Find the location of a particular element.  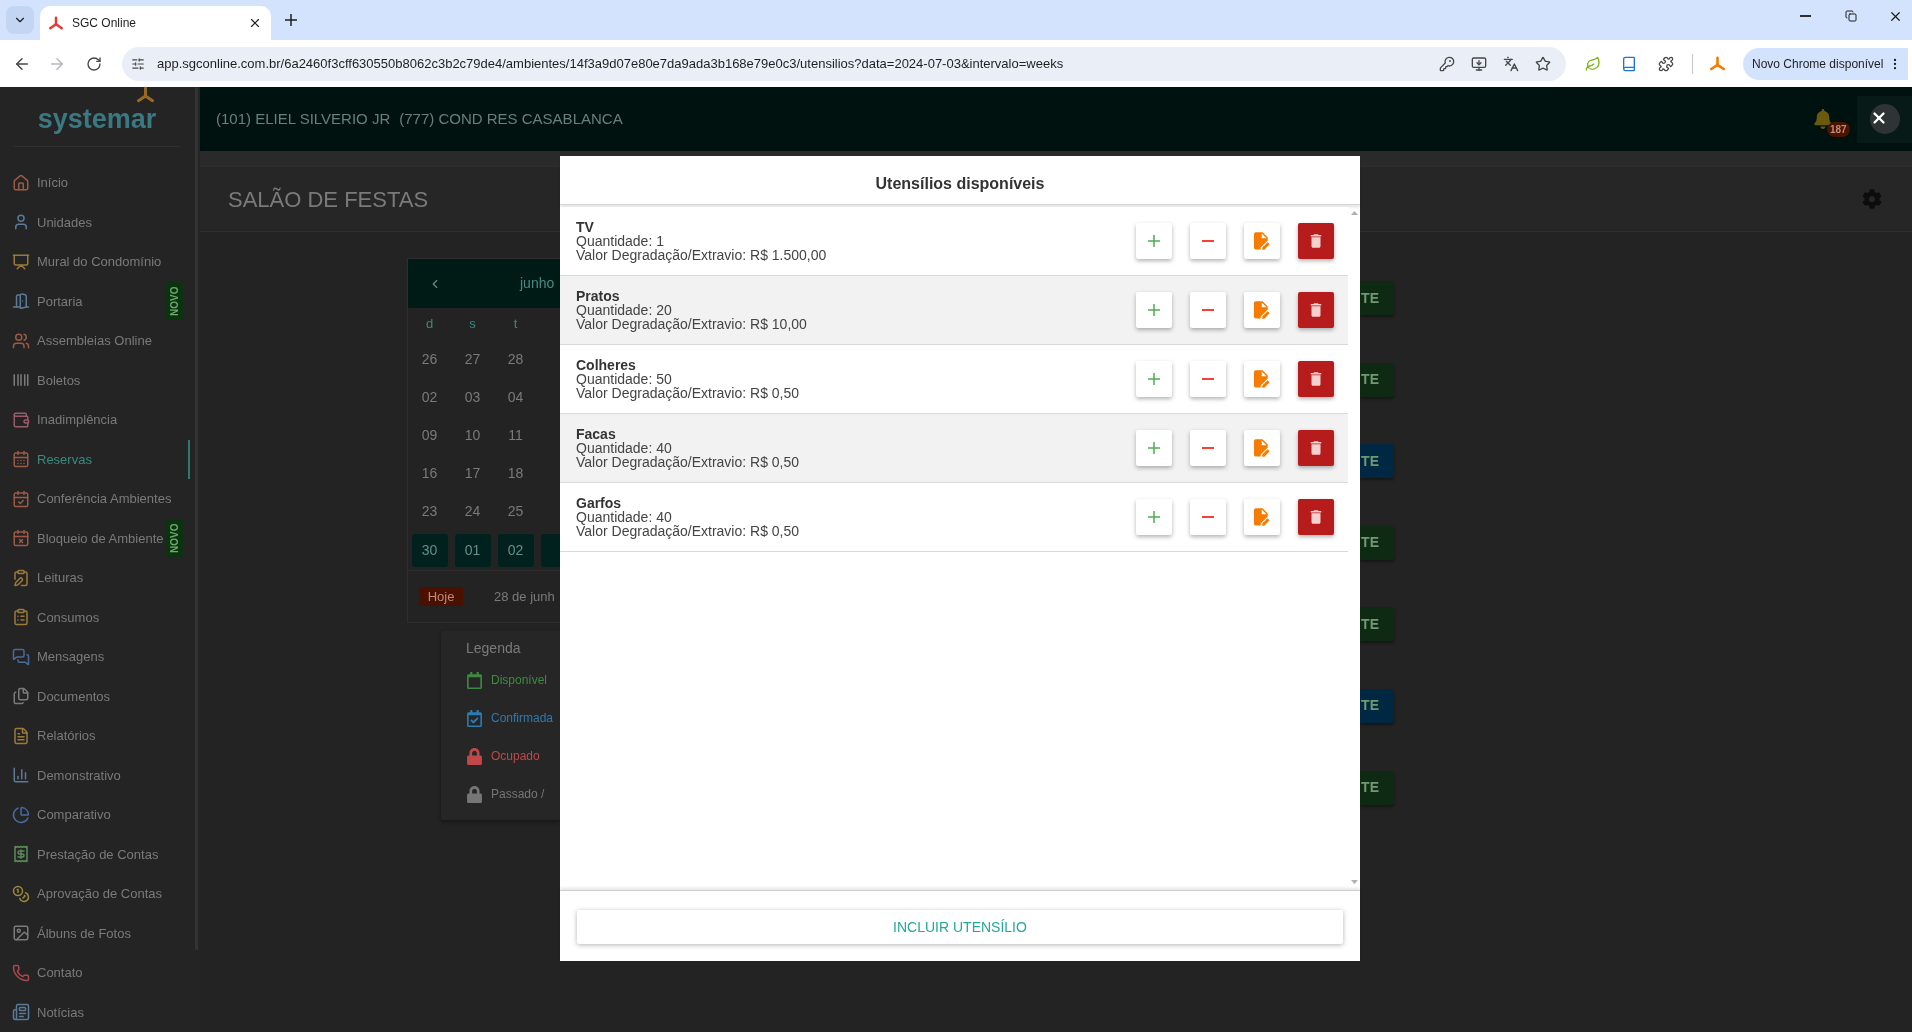

bookmark-star-icon is located at coordinates (1543, 63).